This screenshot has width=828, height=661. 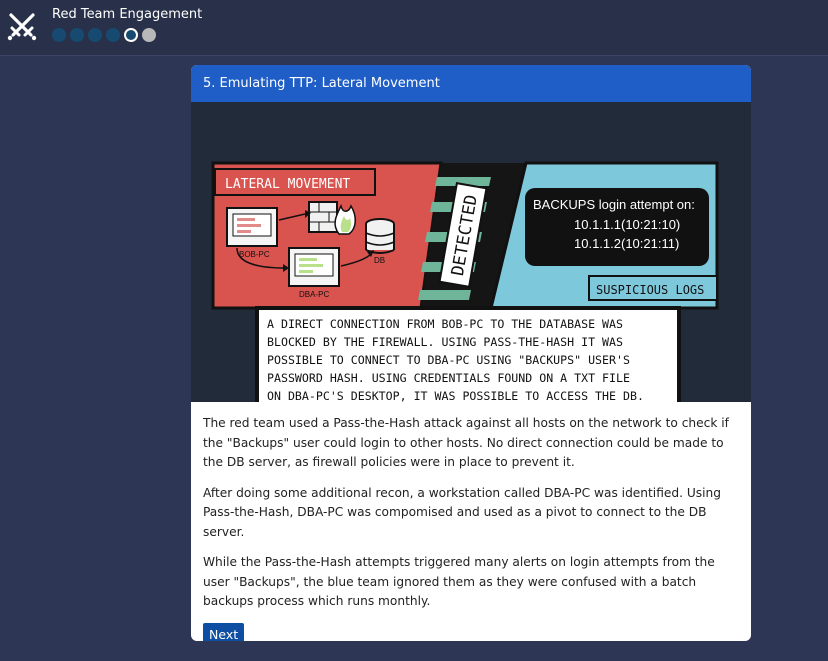 What do you see at coordinates (650, 290) in the screenshot?
I see `banner-suspicious-logs: SUSPICIOUS LOGS` at bounding box center [650, 290].